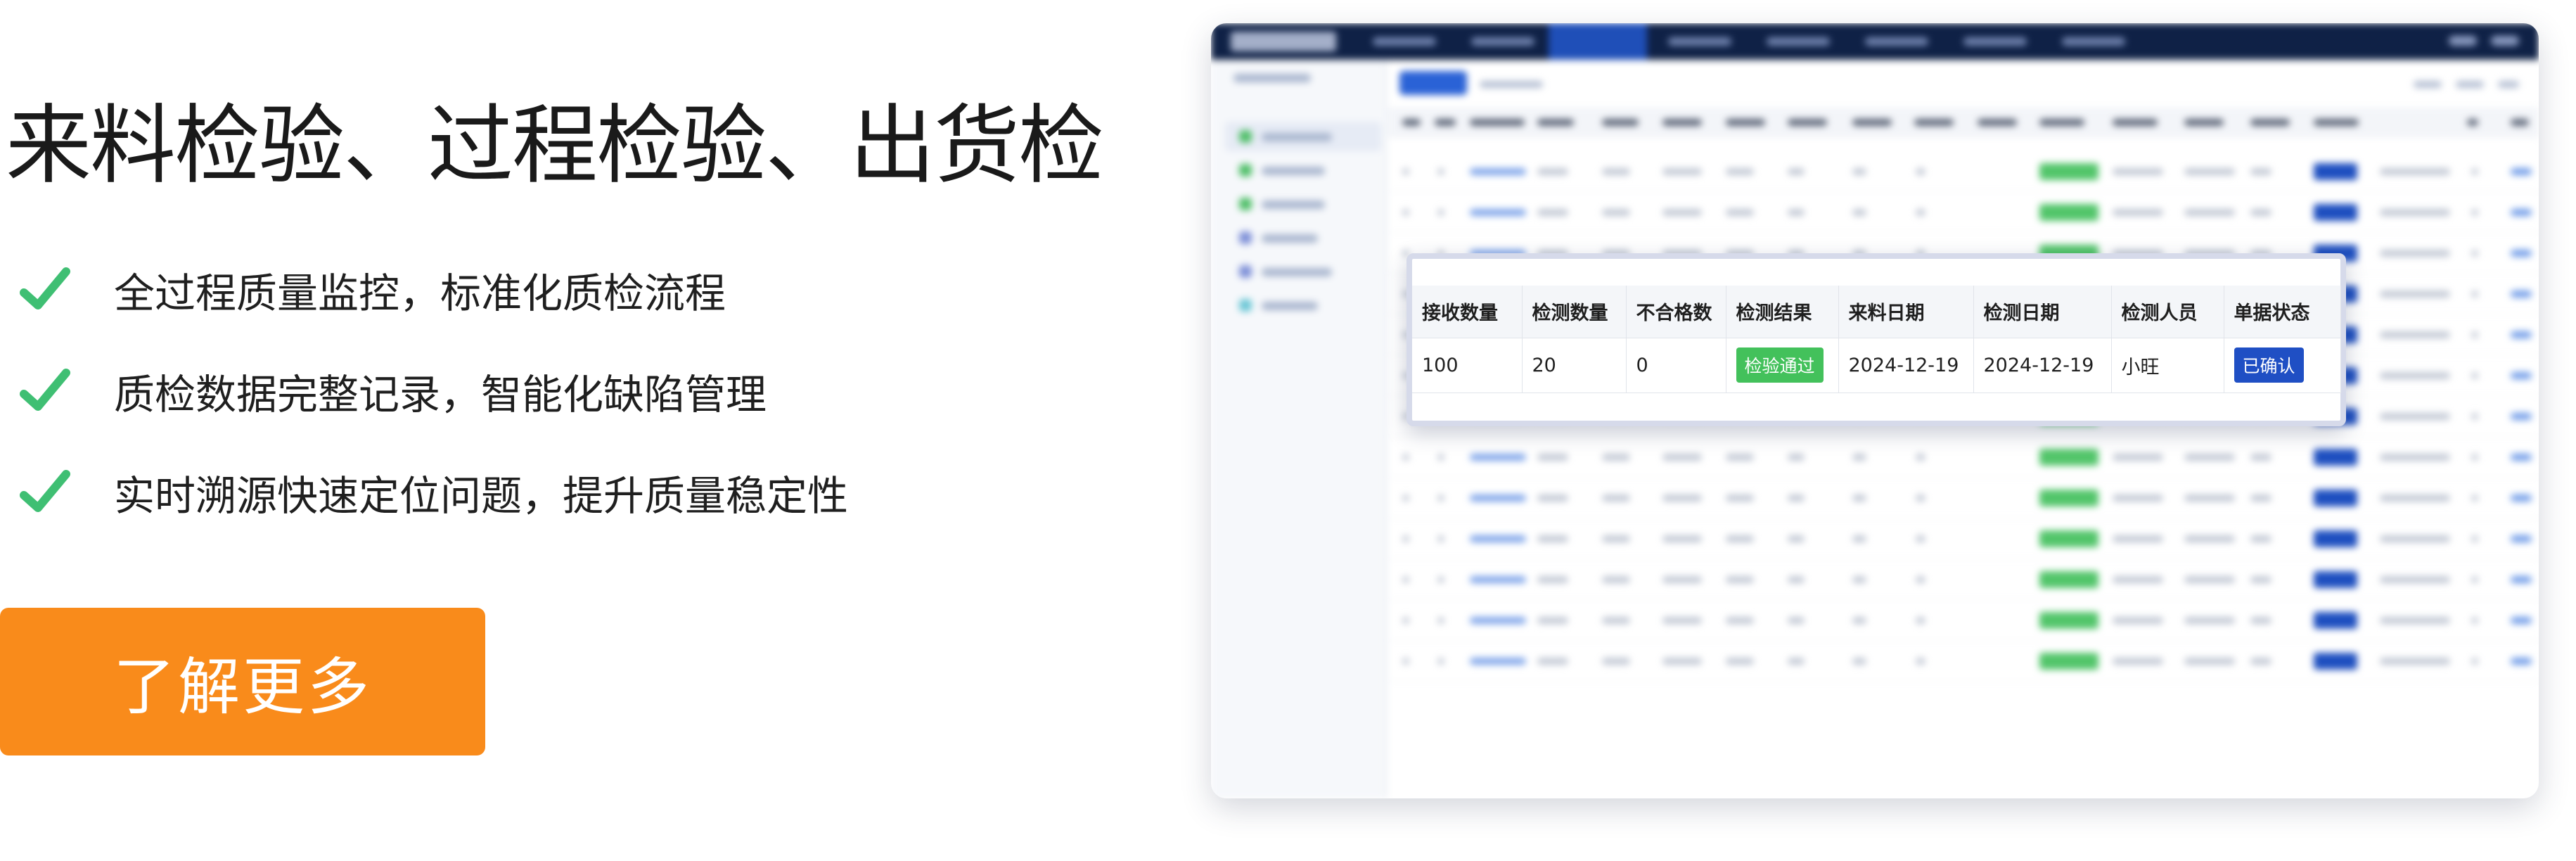 This screenshot has width=2576, height=861. I want to click on arrival-date: 2024-12-19, so click(1906, 366).